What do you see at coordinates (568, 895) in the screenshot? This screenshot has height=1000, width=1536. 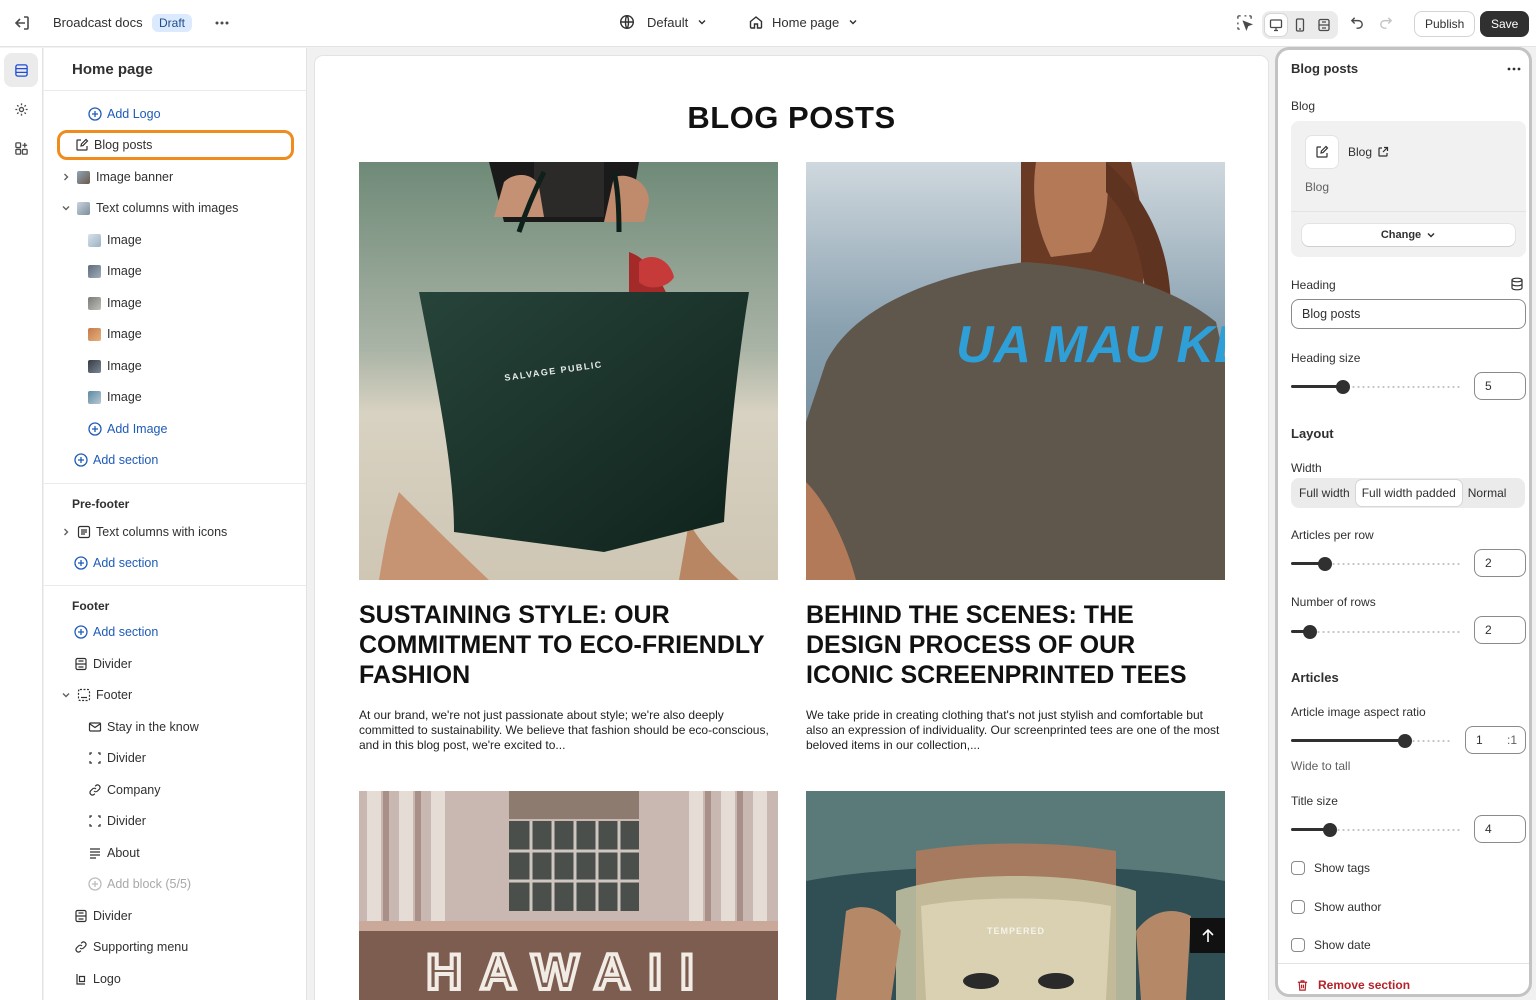 I see `article-image: HAWAII` at bounding box center [568, 895].